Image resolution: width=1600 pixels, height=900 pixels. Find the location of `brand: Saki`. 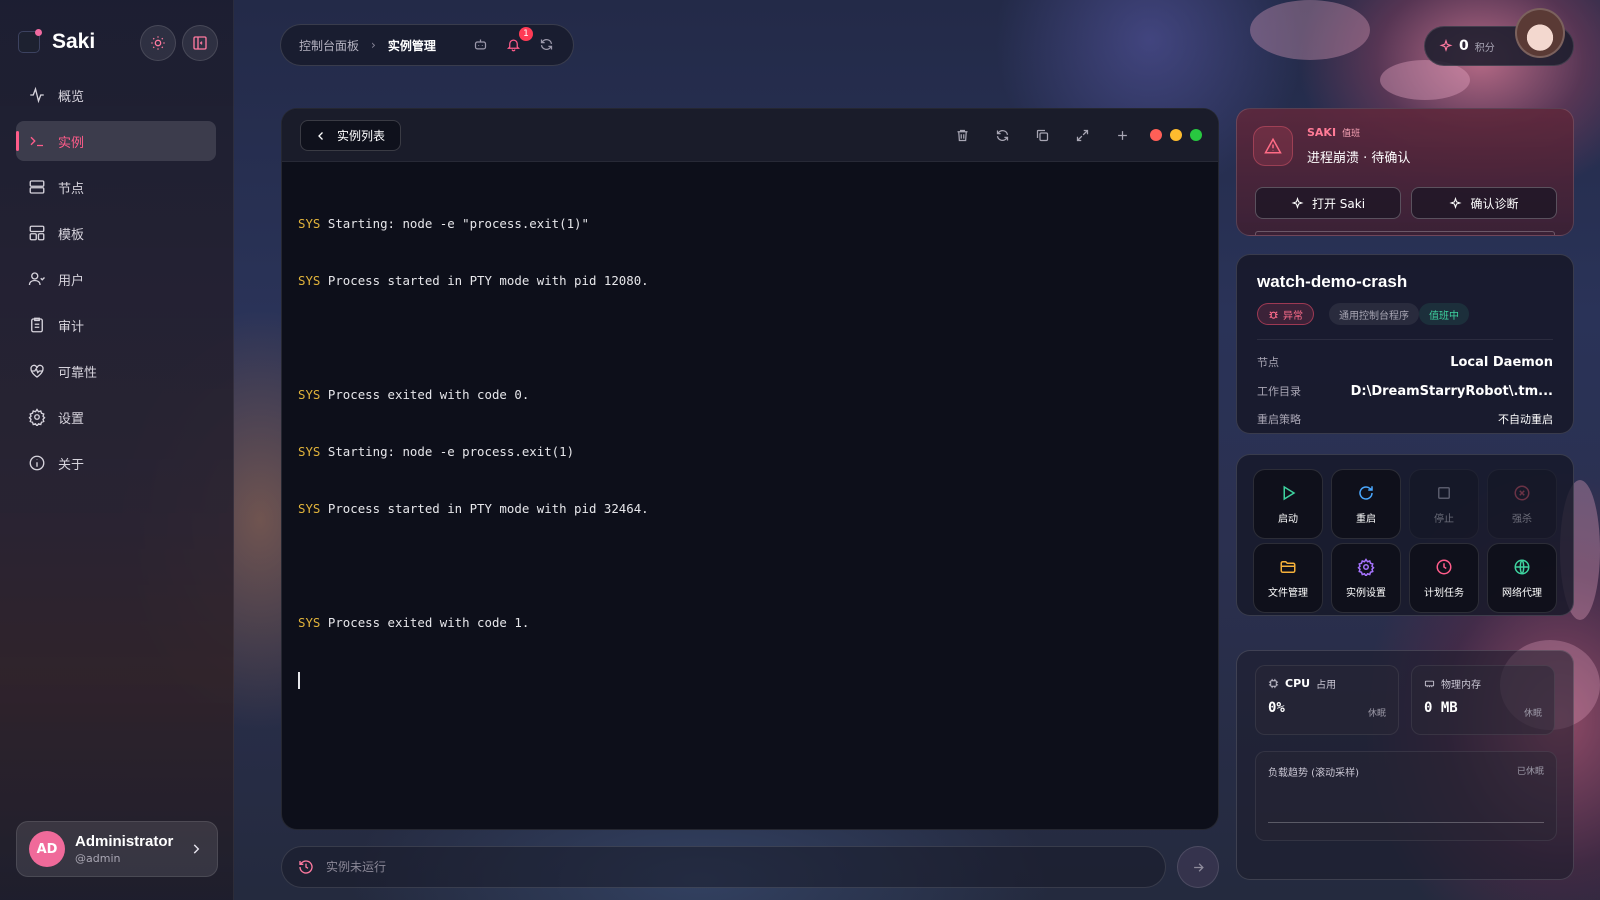

brand: Saki is located at coordinates (57, 41).